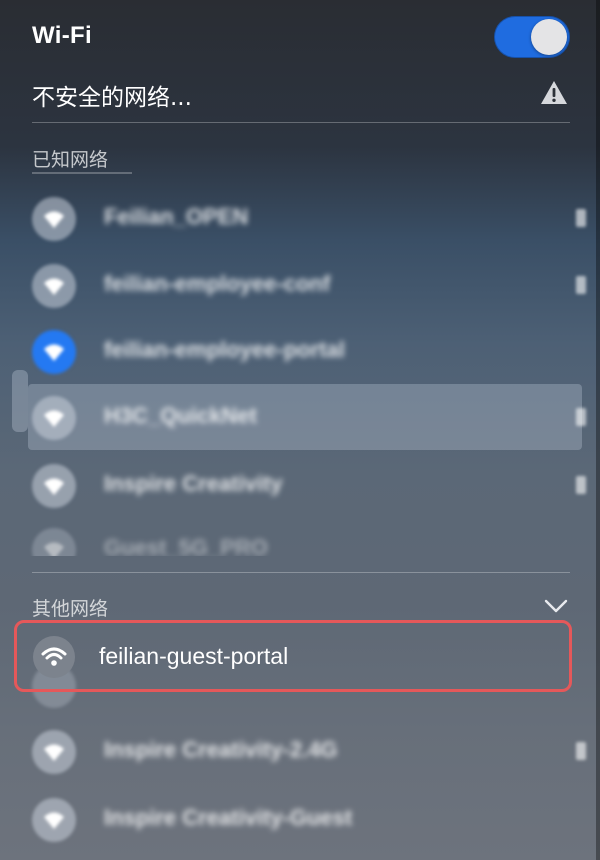 The height and width of the screenshot is (860, 600). I want to click on known-networks-label: 已知网络, so click(70, 160).